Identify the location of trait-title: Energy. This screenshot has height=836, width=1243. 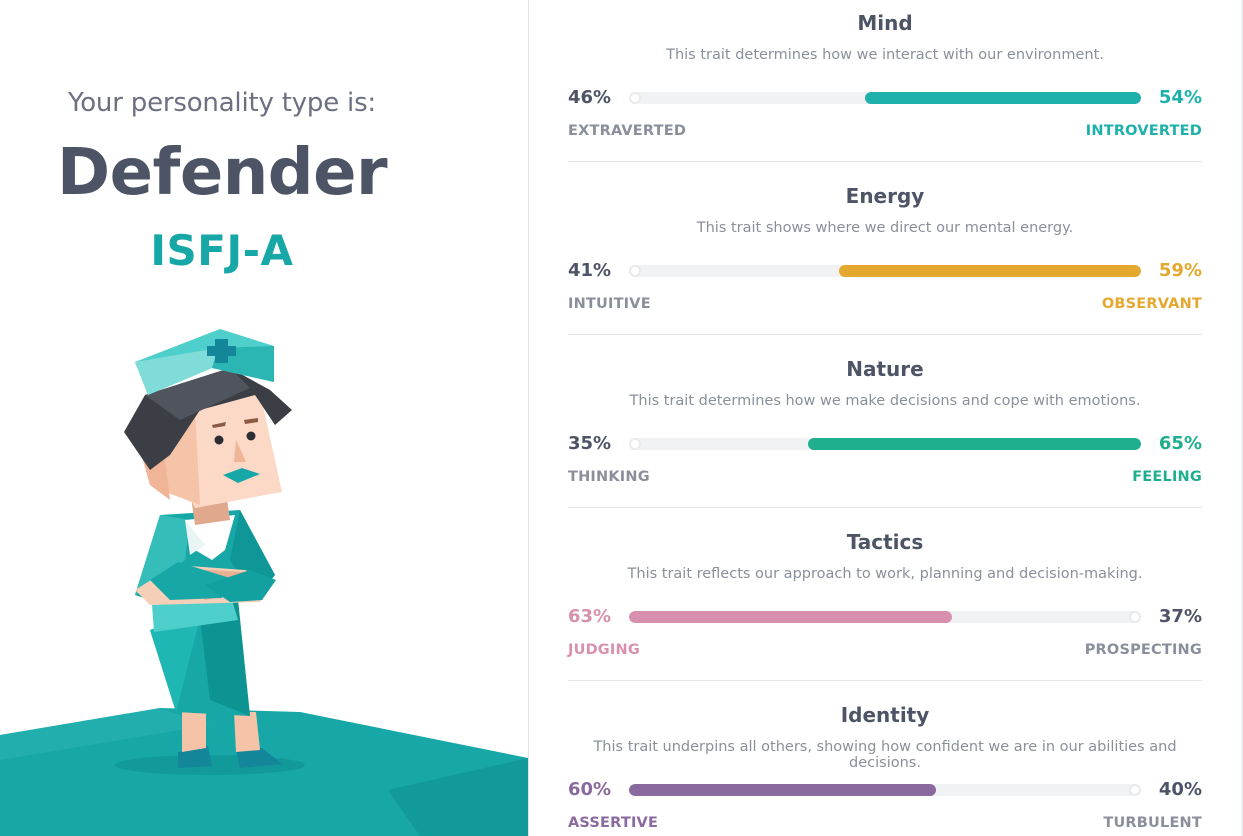
(885, 196).